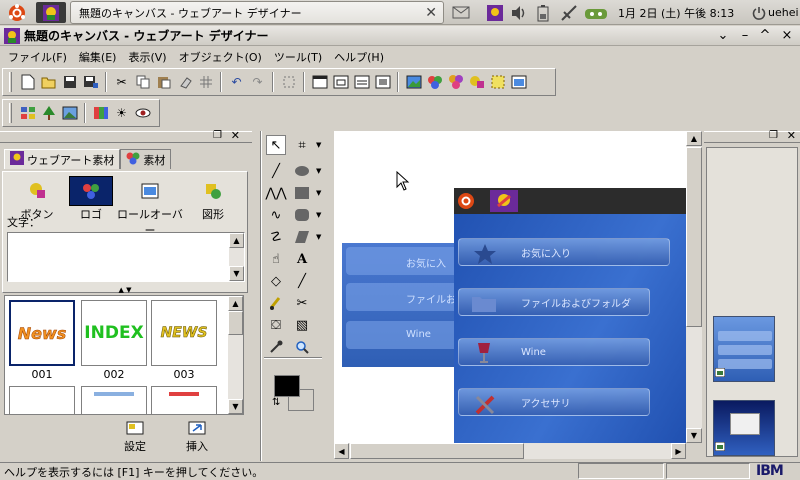  What do you see at coordinates (476, 82) in the screenshot?
I see `button-parts-icon` at bounding box center [476, 82].